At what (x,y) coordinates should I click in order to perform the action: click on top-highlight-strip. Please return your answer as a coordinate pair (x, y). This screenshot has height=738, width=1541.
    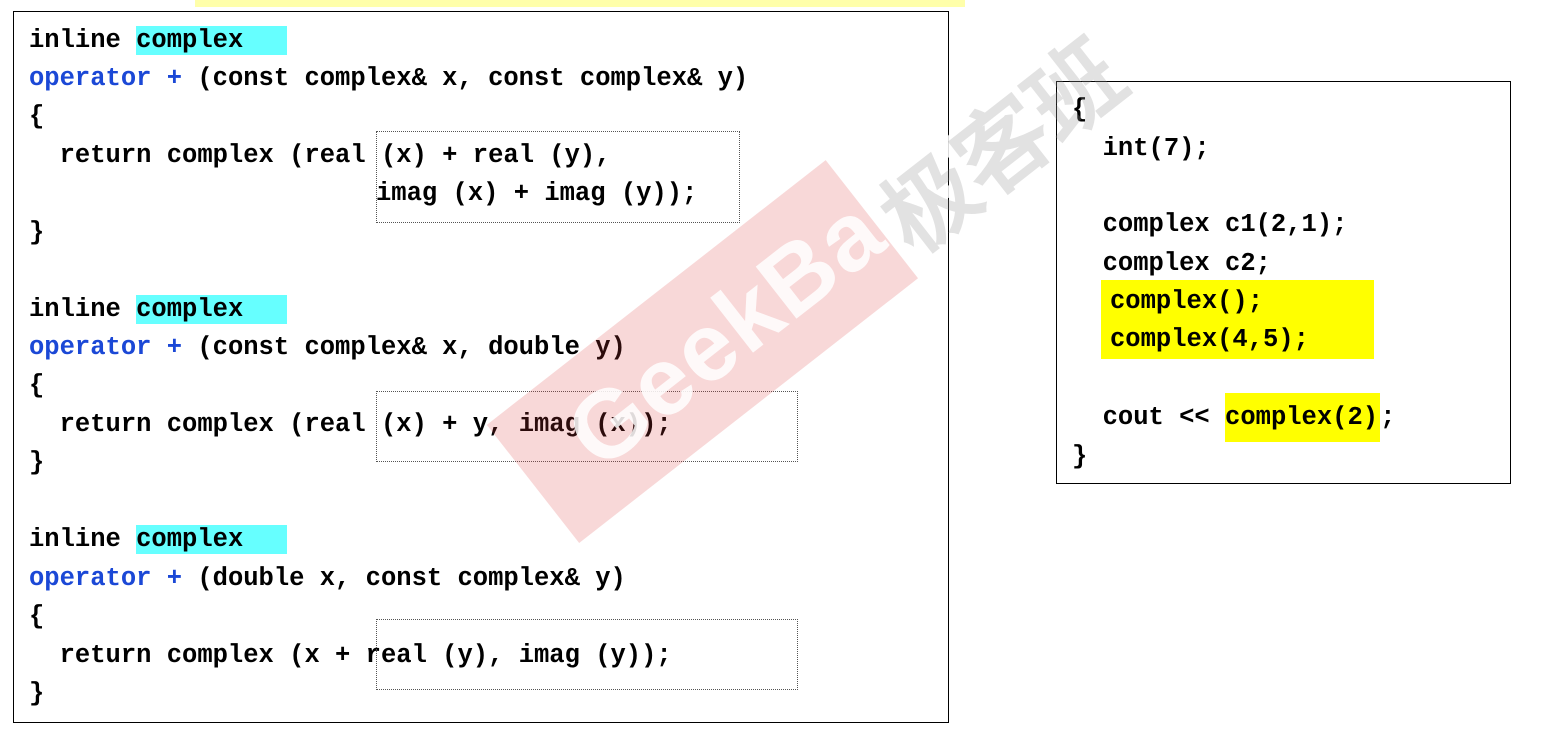
    Looking at the image, I should click on (580, 3).